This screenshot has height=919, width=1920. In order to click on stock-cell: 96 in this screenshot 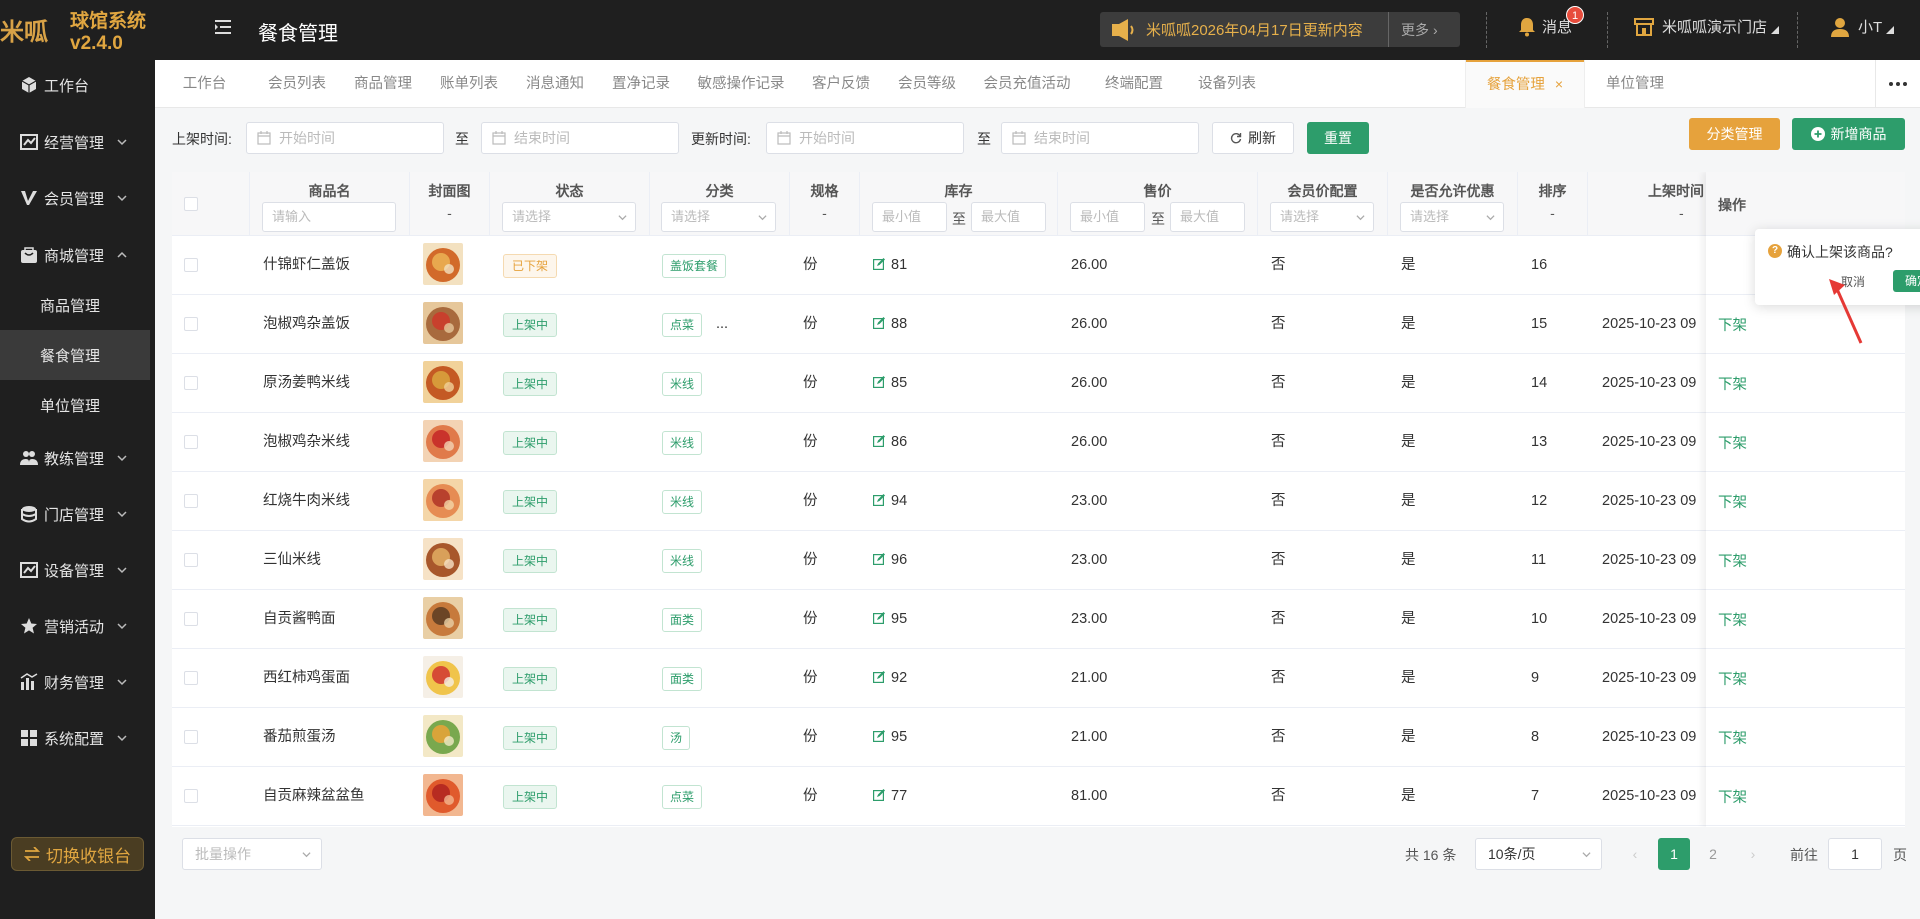, I will do `click(890, 560)`.